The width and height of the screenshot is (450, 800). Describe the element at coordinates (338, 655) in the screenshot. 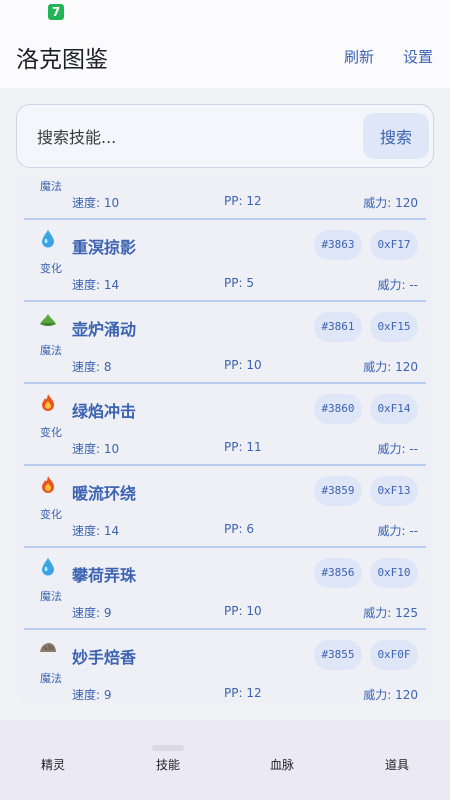

I see `skill-id-tag: #3855` at that location.